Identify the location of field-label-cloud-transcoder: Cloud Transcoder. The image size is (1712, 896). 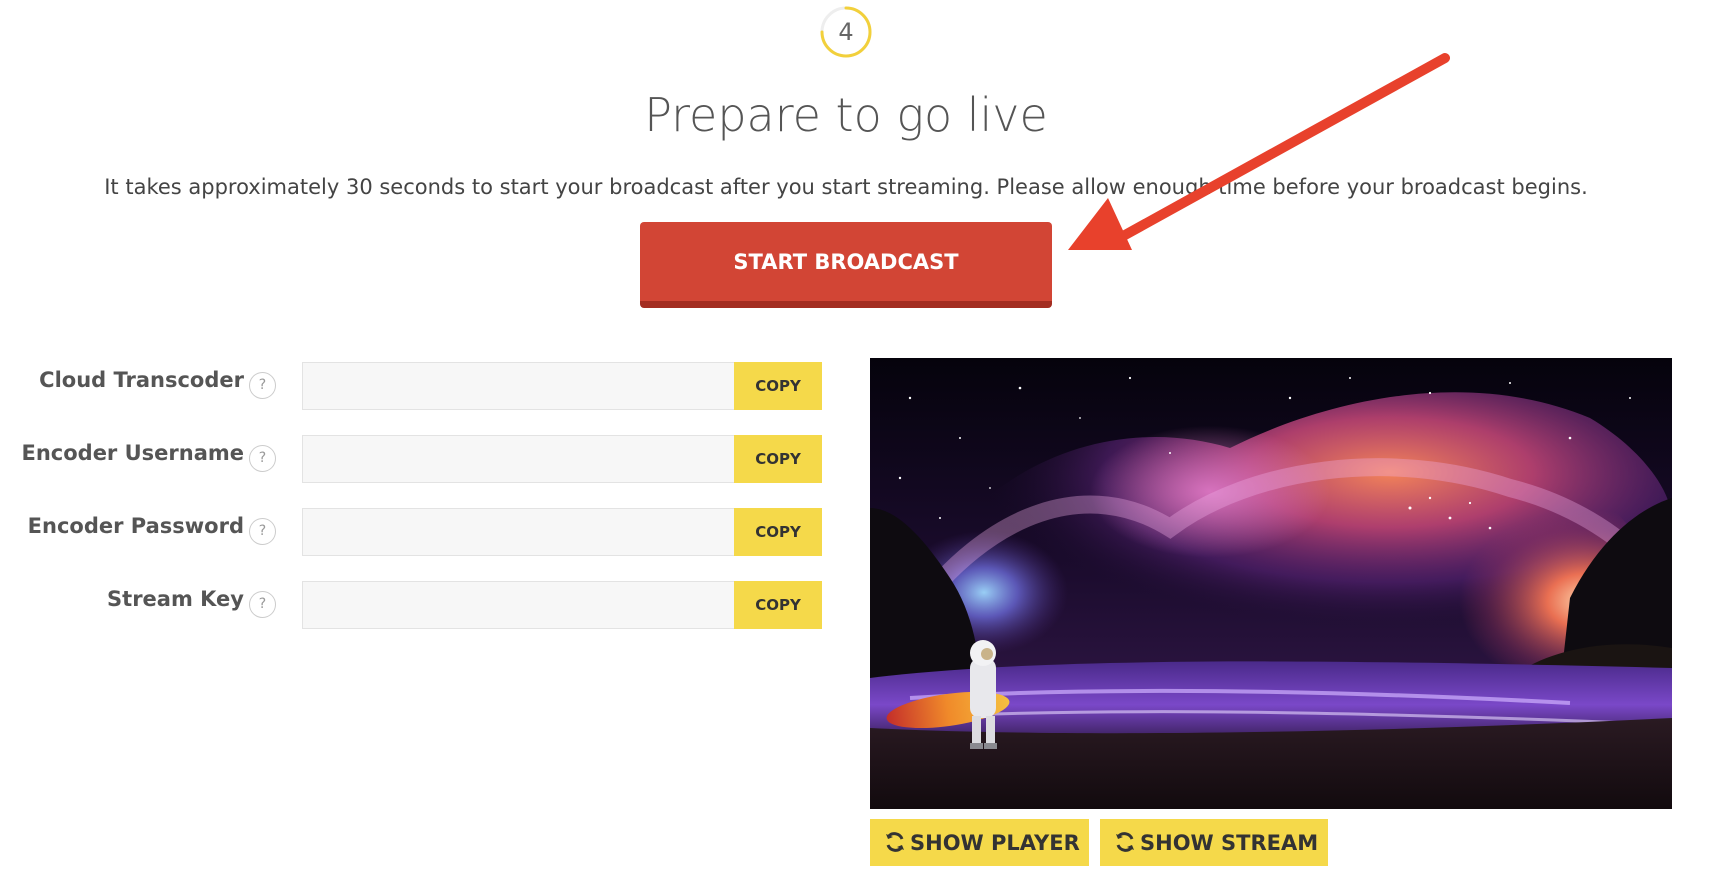
(141, 380).